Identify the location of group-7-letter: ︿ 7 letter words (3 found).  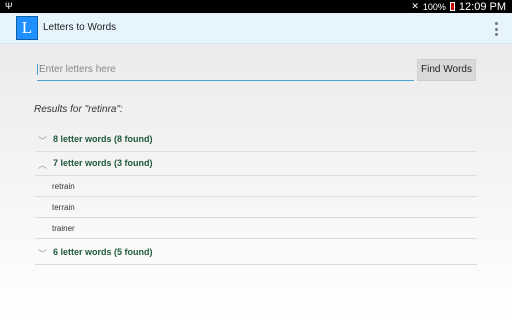
(256, 164).